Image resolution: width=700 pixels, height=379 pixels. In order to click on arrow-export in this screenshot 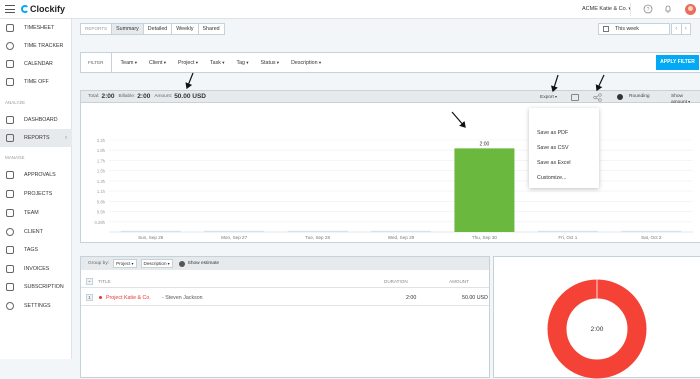, I will do `click(554, 83)`.